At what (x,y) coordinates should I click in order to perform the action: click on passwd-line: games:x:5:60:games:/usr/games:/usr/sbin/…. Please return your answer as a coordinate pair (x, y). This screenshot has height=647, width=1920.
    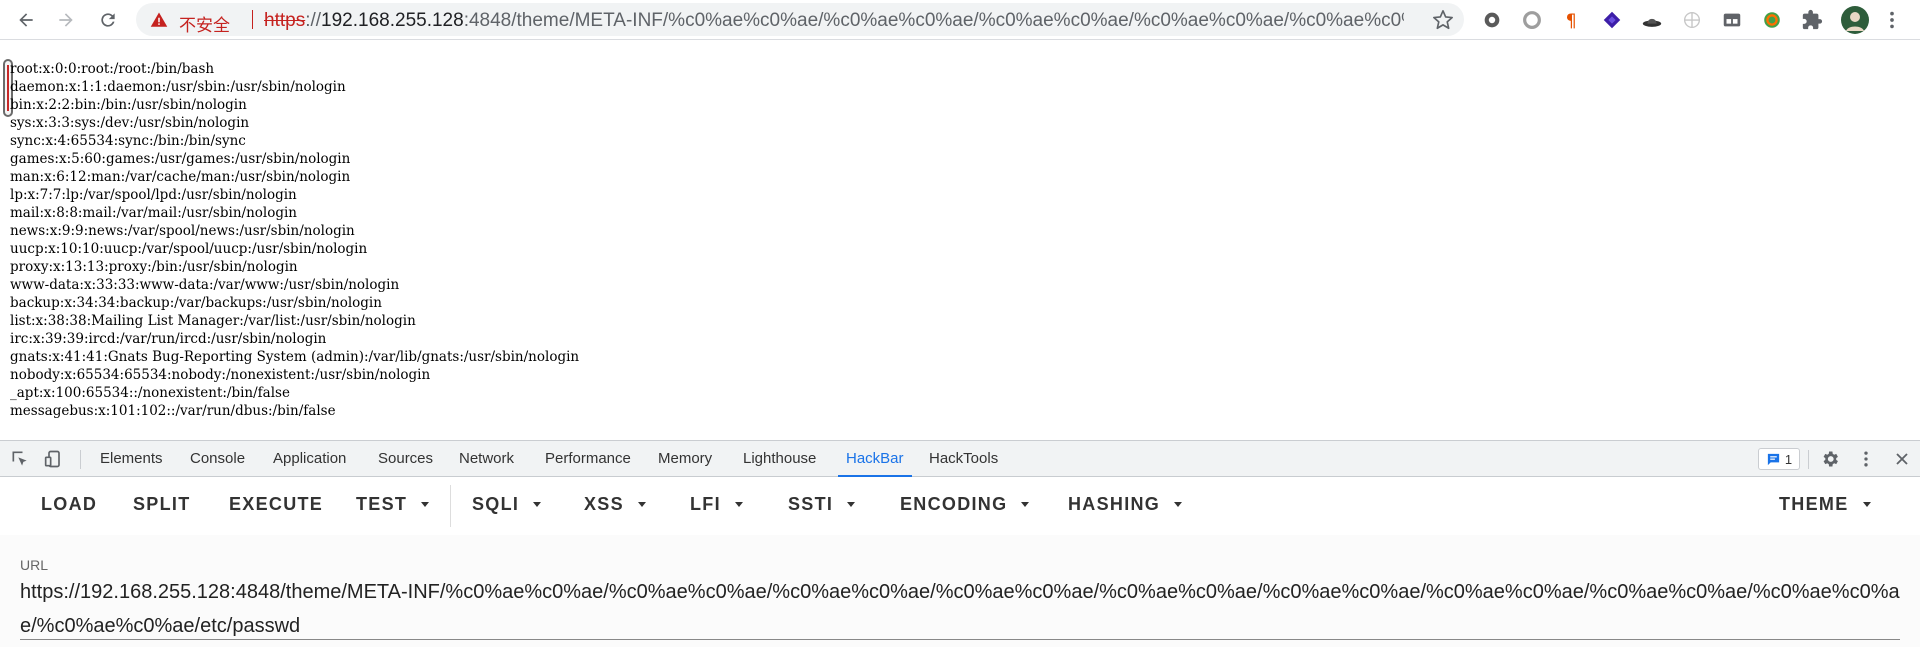
    Looking at the image, I should click on (180, 159).